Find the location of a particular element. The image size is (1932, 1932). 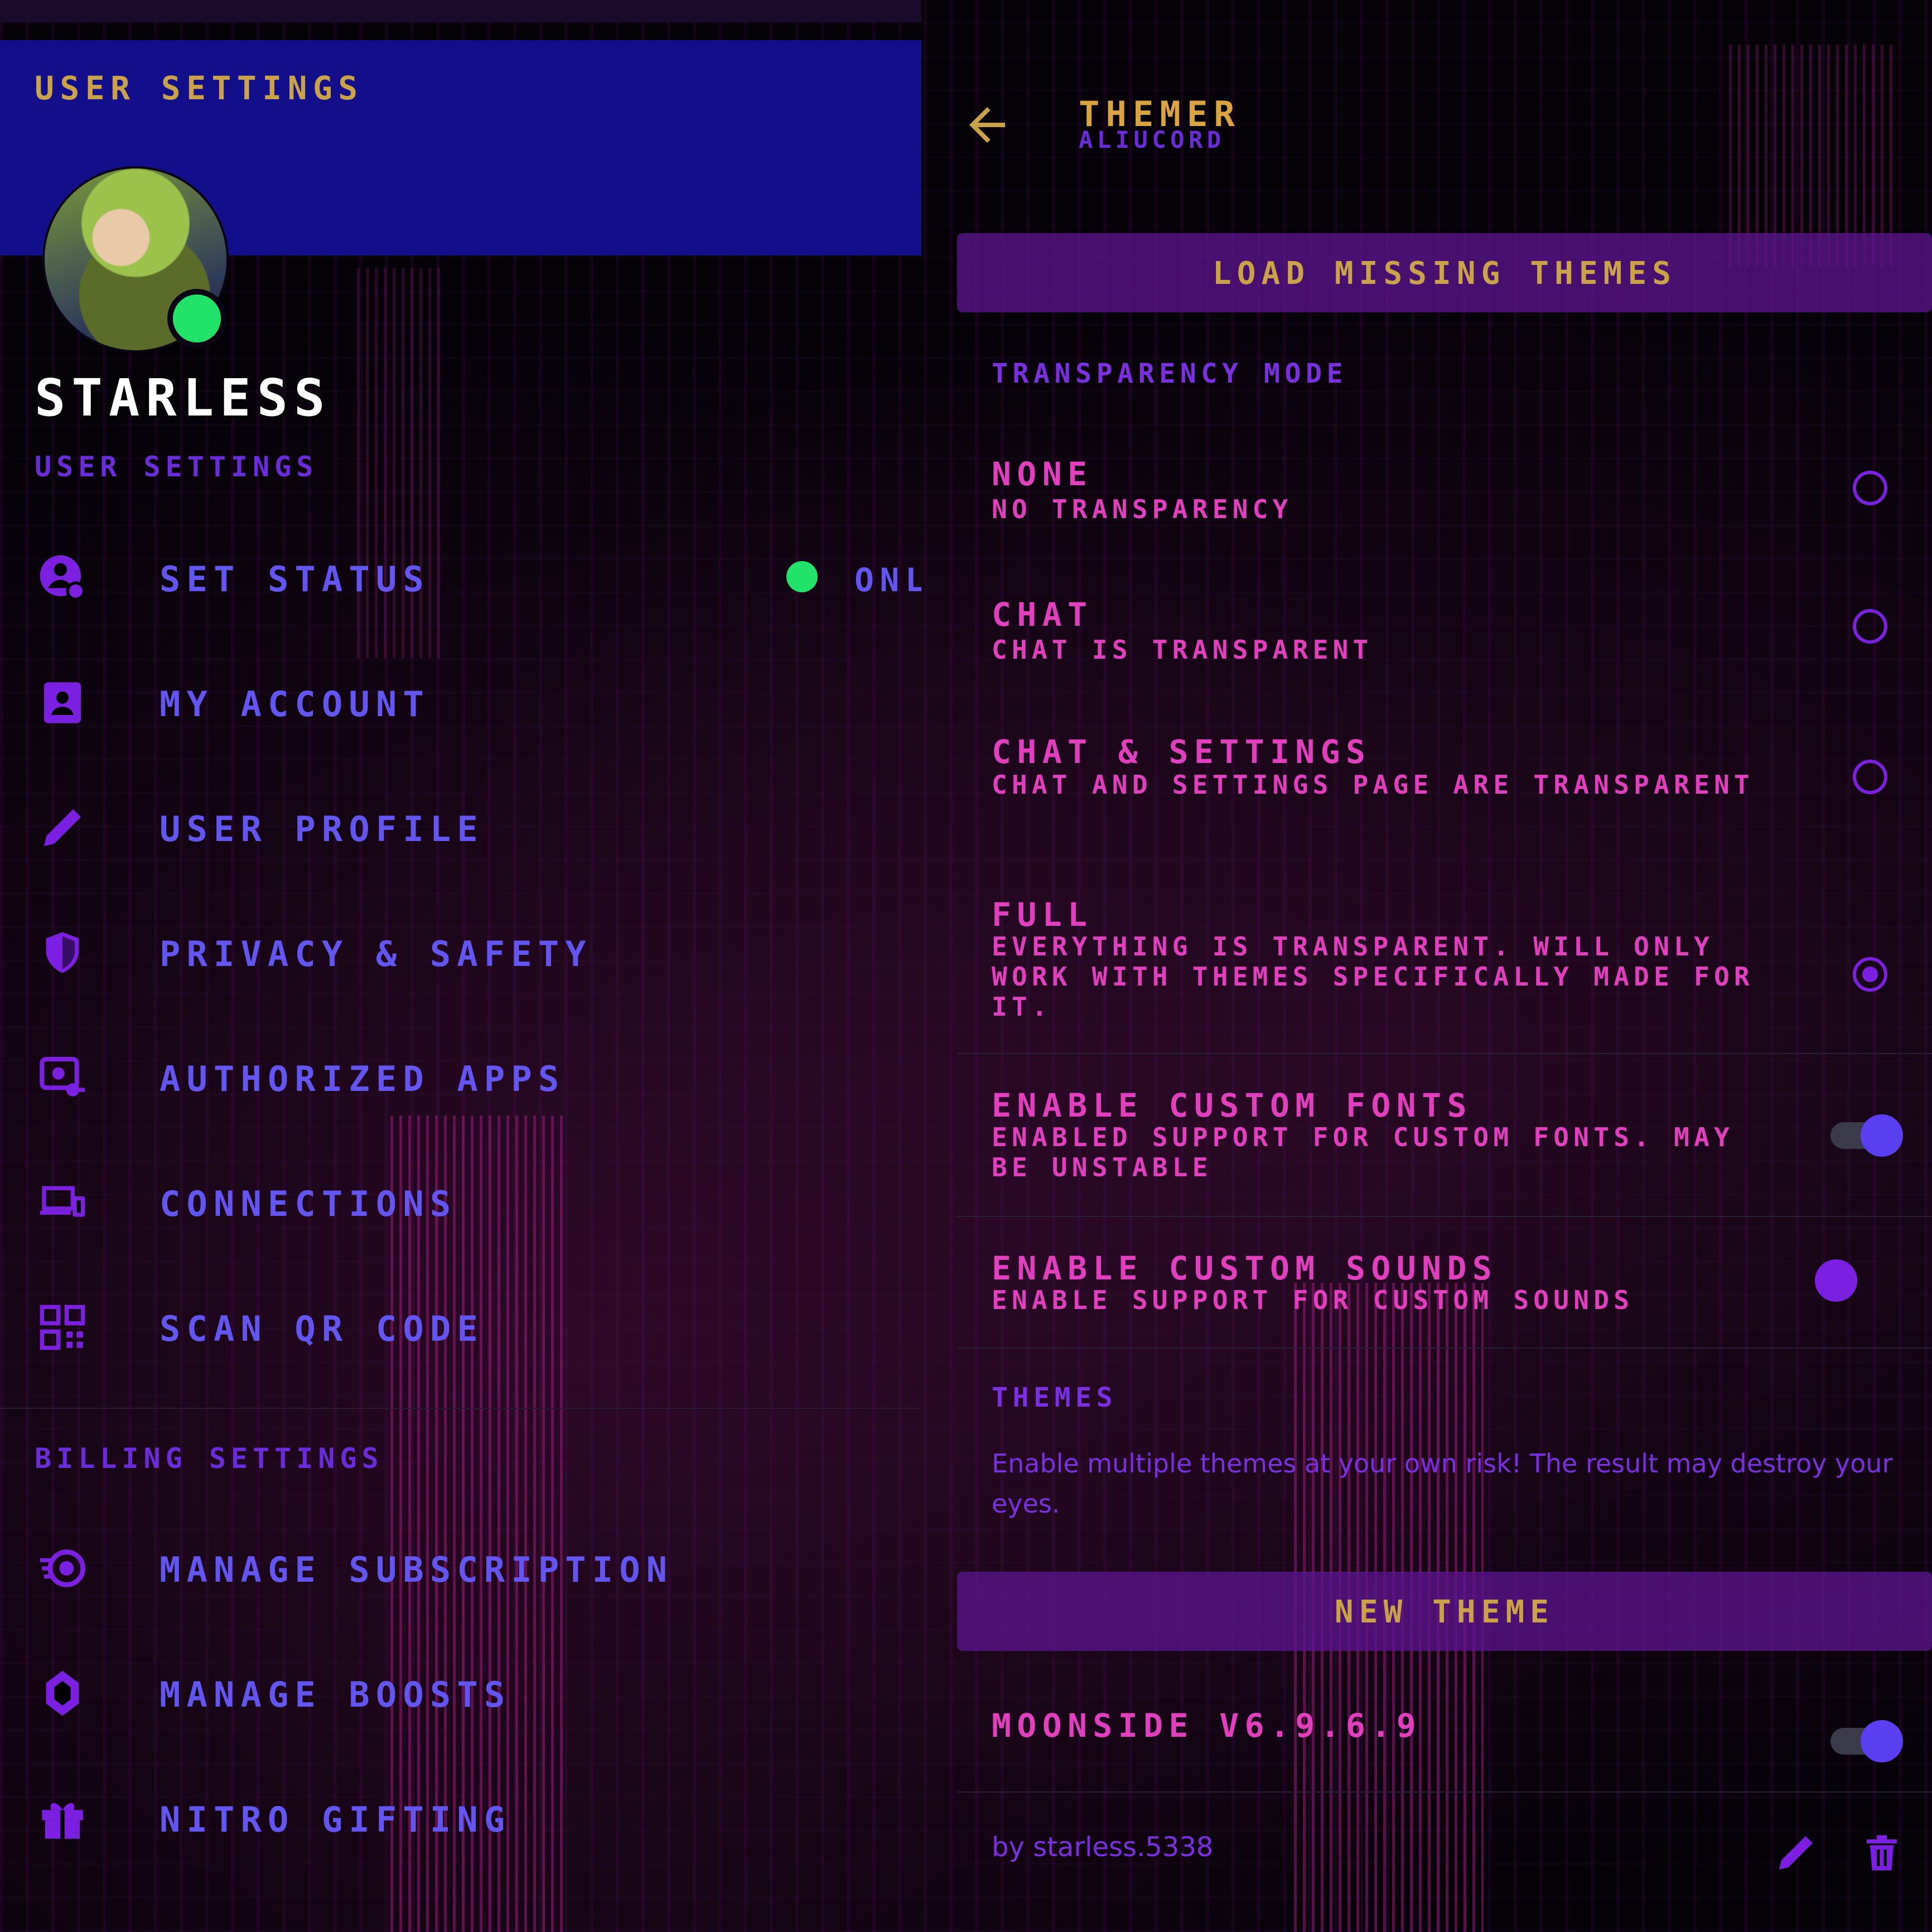

menu-item-authorized-apps: Authorized Apps is located at coordinates (460, 1077).